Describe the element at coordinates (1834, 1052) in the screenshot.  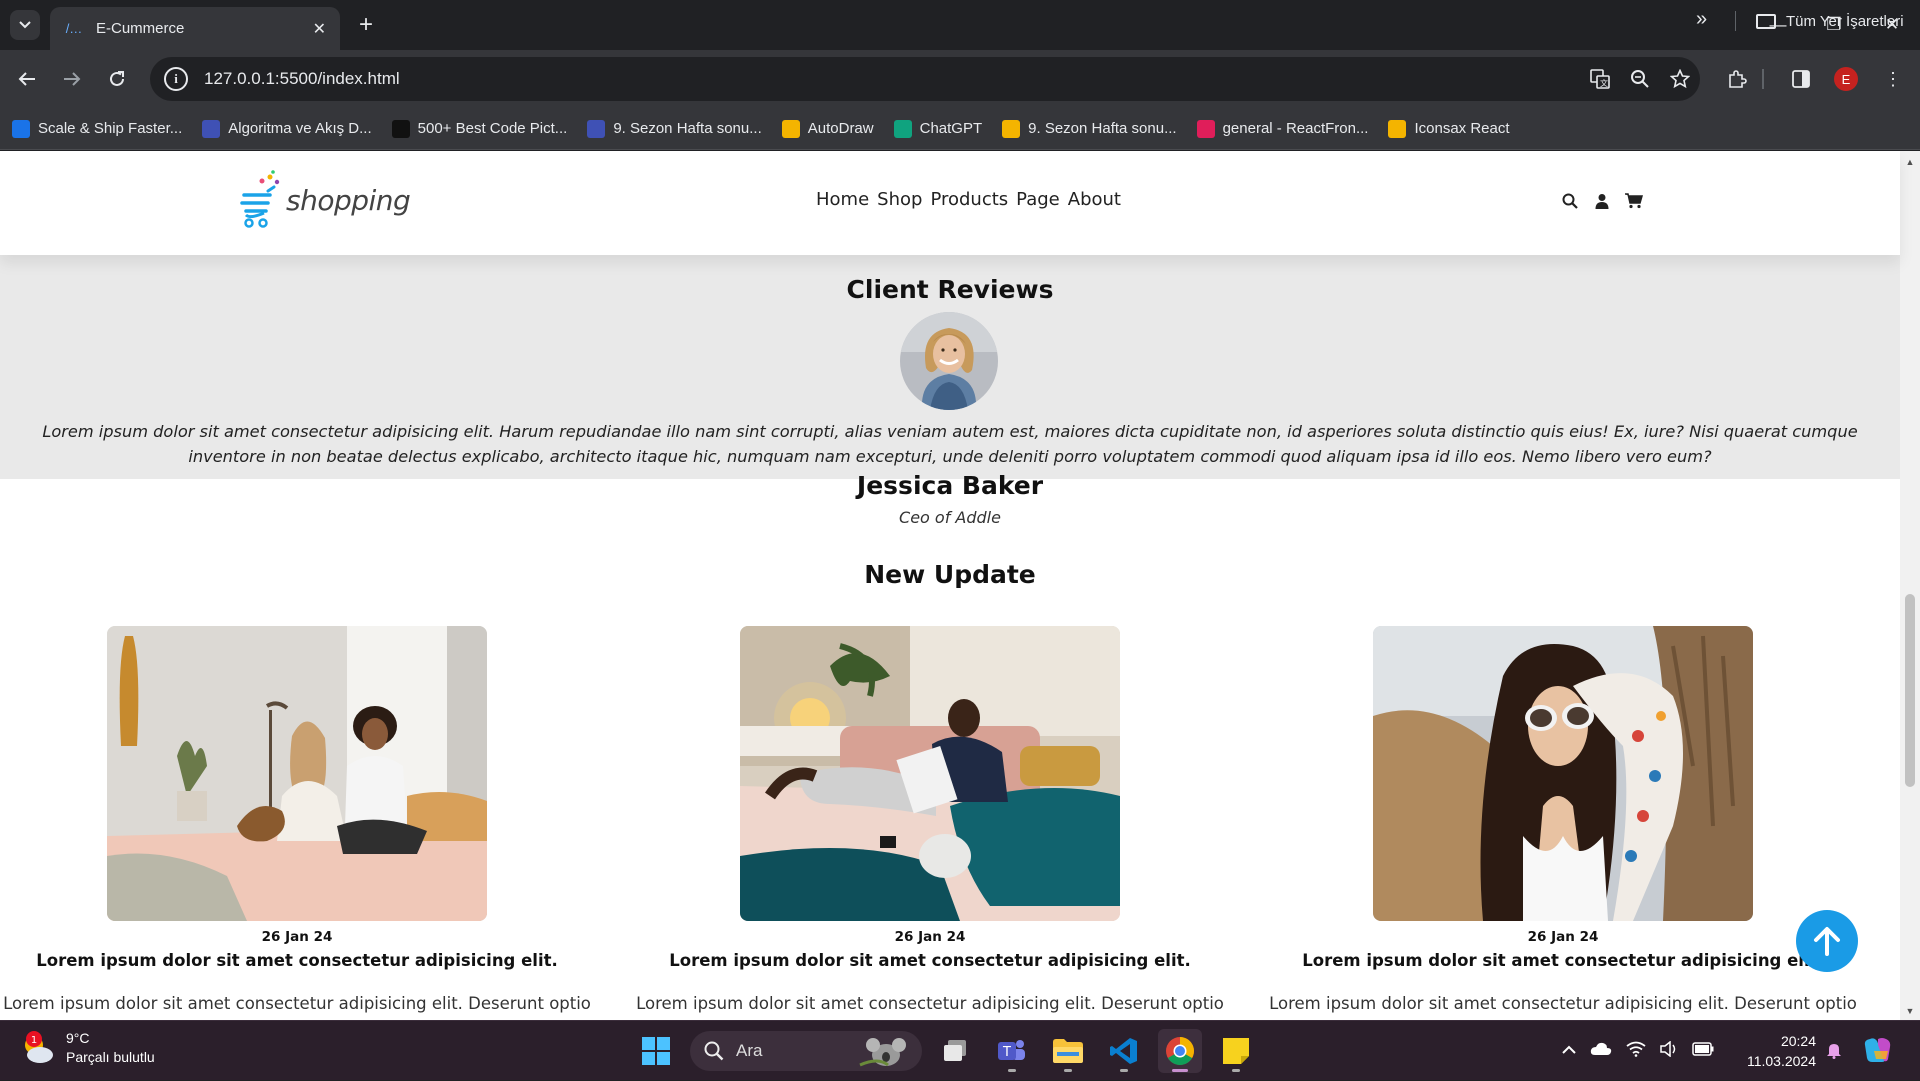
I see `notifications-bell-icon` at that location.